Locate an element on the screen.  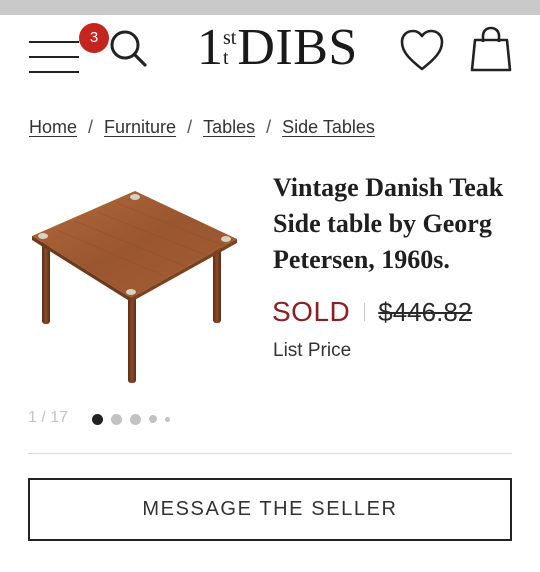
message-seller-button: MESSAGE THE SELLER is located at coordinates (270, 509).